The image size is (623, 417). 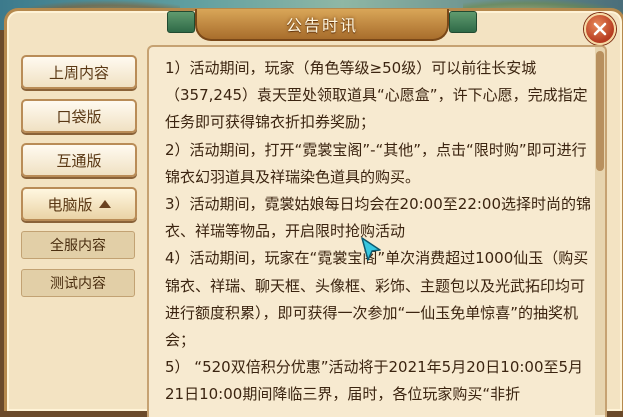 I want to click on scrollbar-thumb, so click(x=600, y=111).